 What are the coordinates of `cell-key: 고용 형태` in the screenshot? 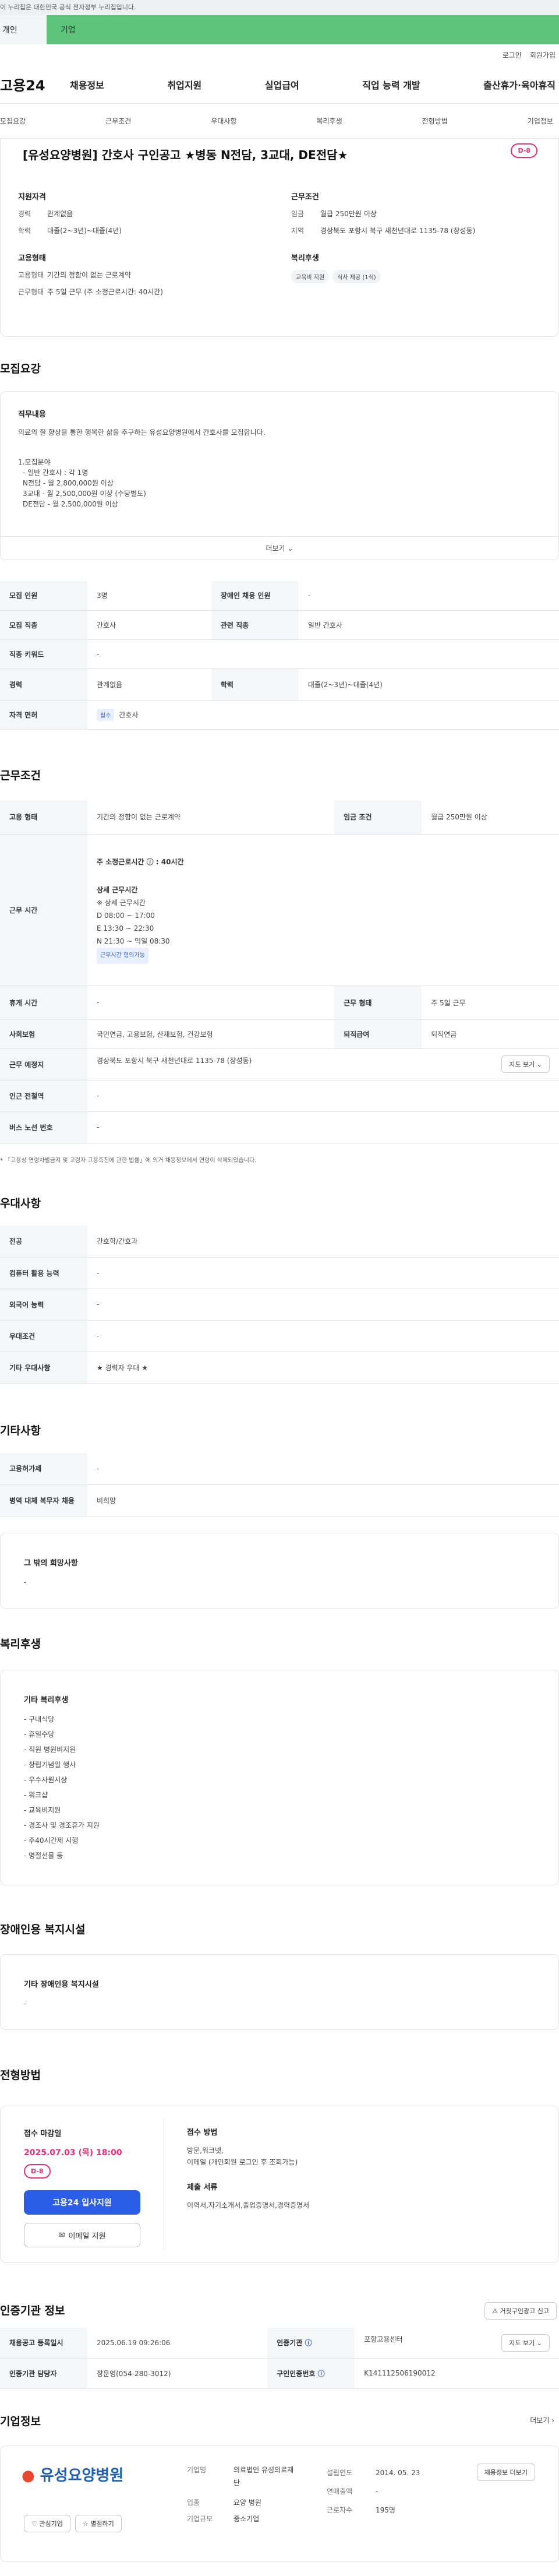 It's located at (43, 818).